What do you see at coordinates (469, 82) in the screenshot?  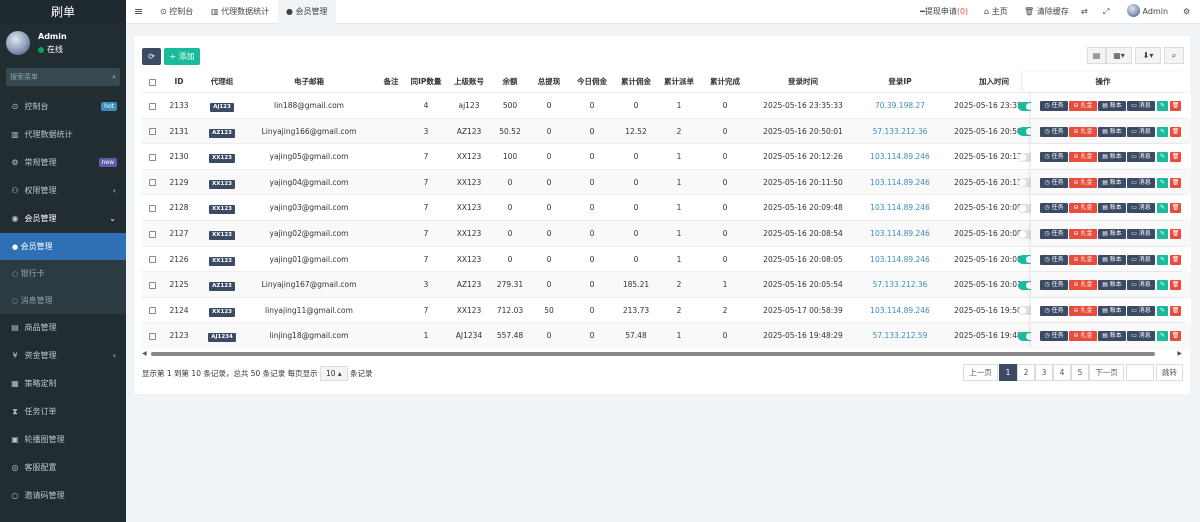 I see `column-header: 上级账号` at bounding box center [469, 82].